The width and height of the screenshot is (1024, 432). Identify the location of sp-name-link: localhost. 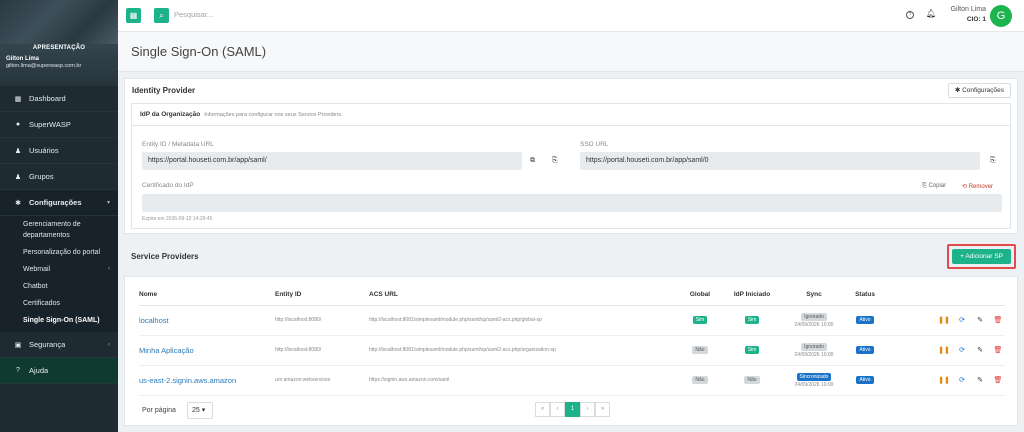
(207, 320).